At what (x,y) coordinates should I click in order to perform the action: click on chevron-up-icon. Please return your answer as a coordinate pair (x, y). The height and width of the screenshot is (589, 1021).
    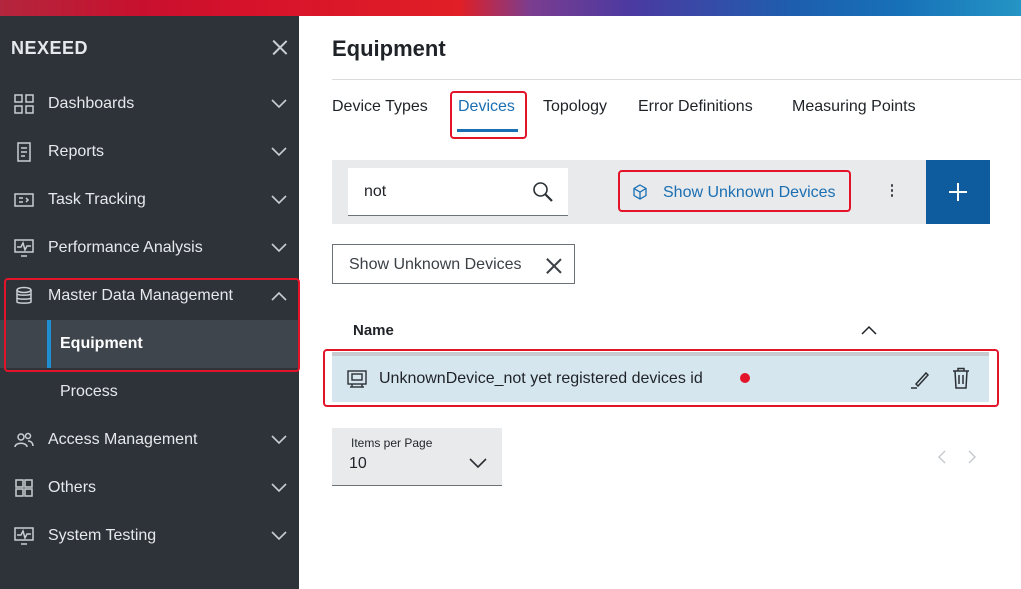
    Looking at the image, I should click on (279, 296).